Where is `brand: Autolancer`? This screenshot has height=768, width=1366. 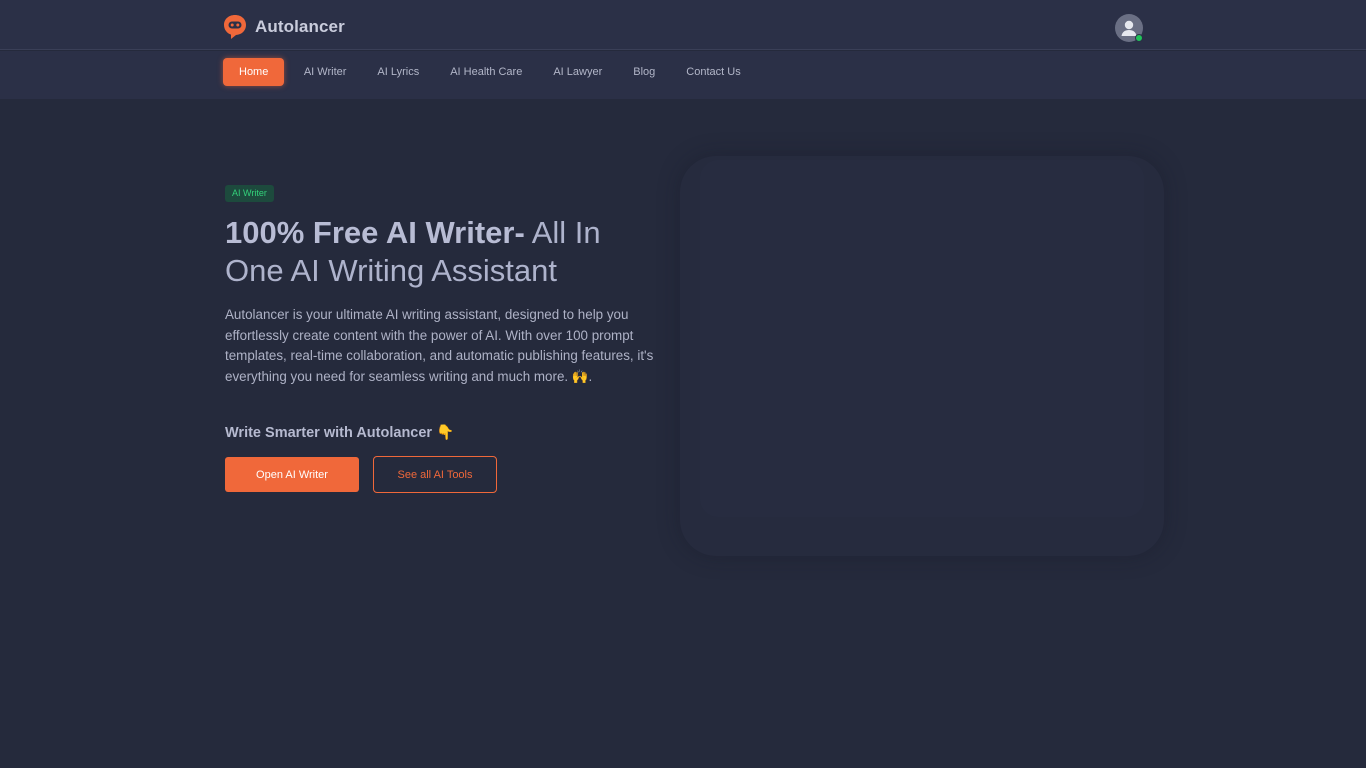
brand: Autolancer is located at coordinates (284, 27).